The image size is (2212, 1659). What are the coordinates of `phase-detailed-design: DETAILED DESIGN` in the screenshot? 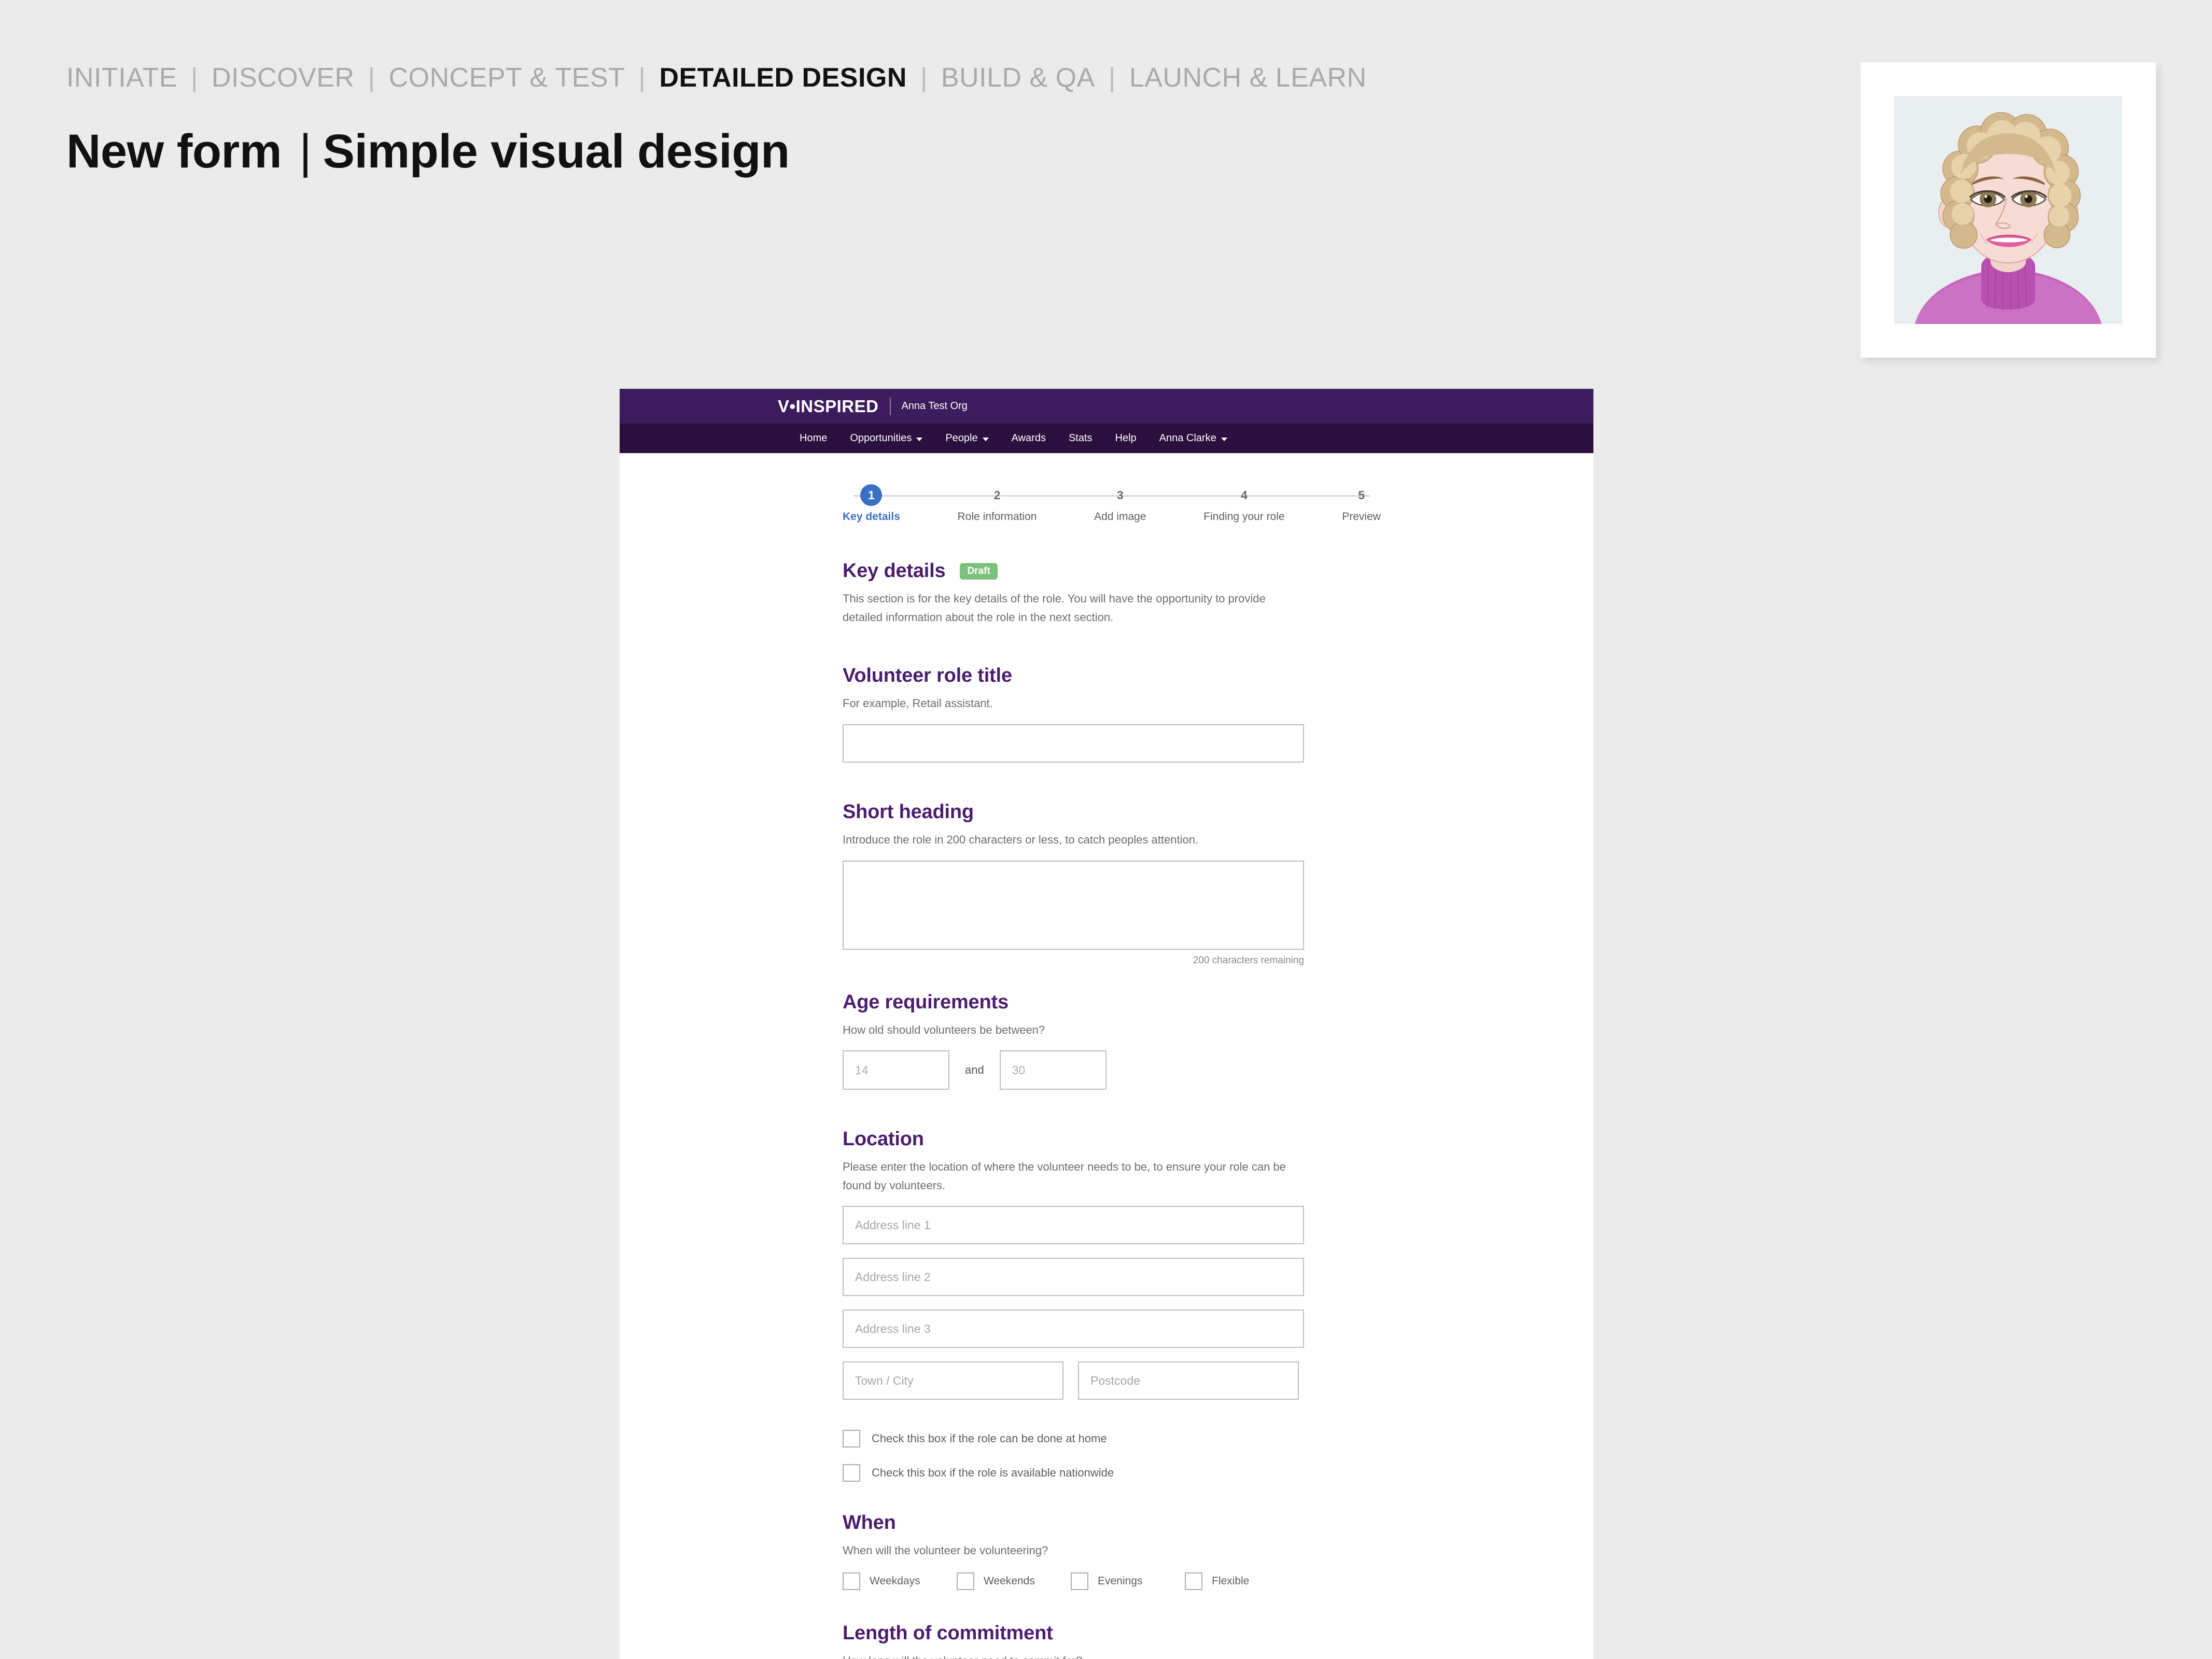 It's located at (782, 77).